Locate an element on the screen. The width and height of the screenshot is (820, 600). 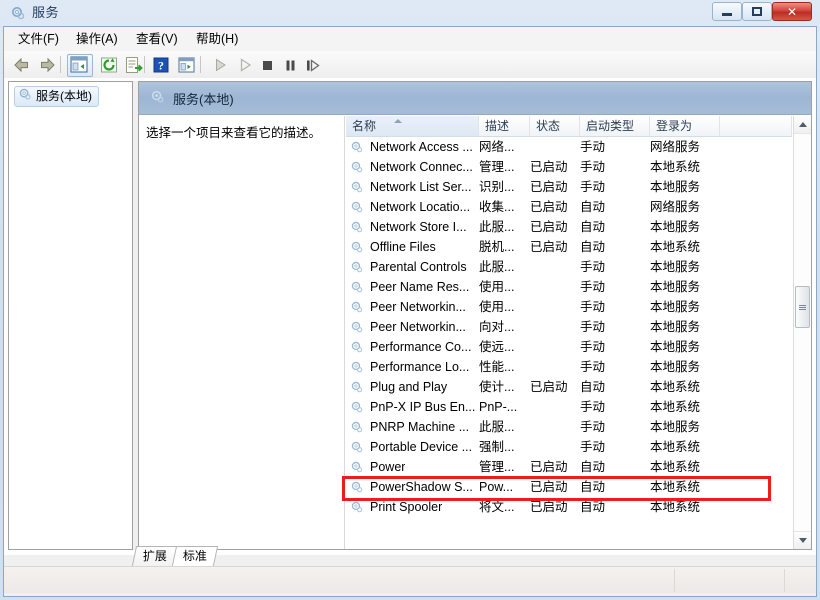
minimize-button is located at coordinates (727, 11).